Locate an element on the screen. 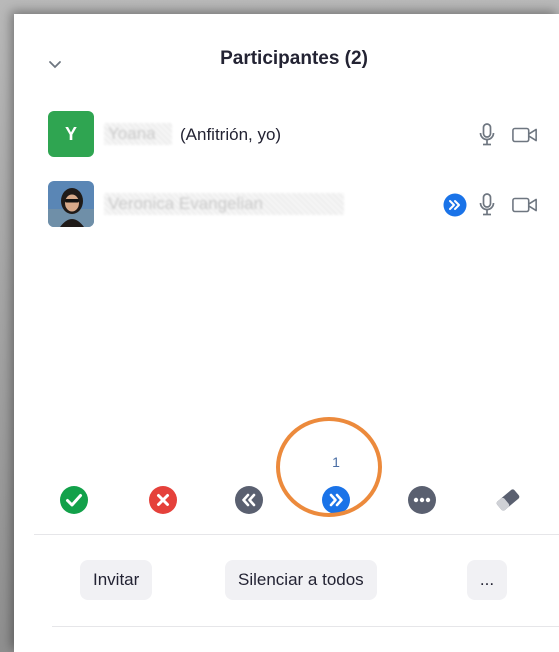 The height and width of the screenshot is (652, 559). no-cross-icon is located at coordinates (163, 500).